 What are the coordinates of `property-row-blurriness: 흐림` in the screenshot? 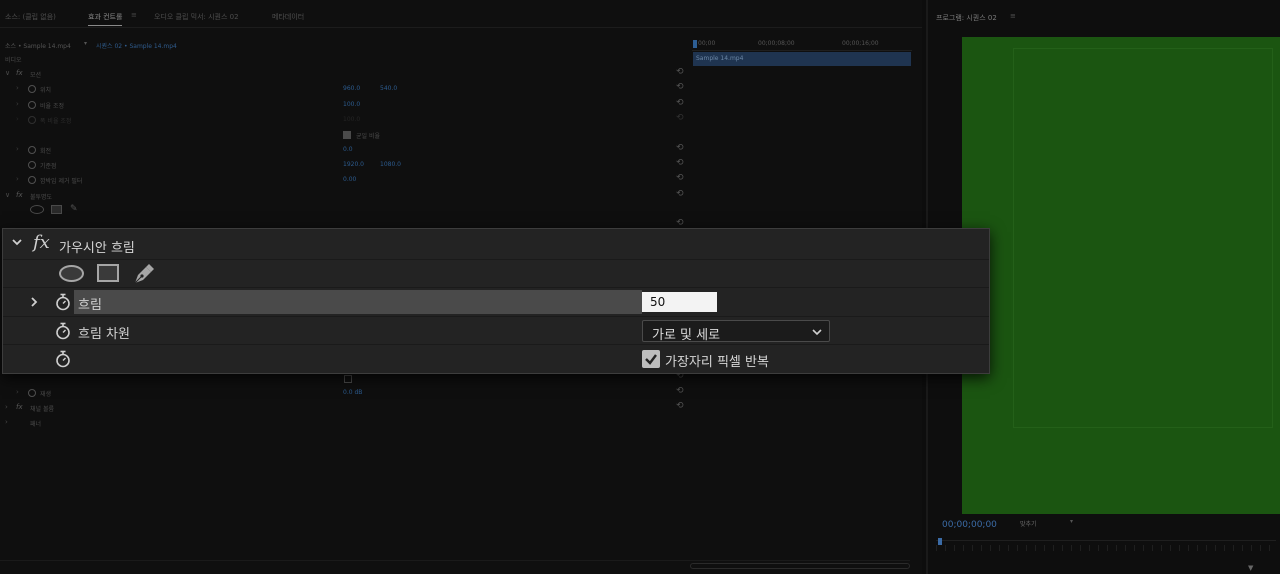 It's located at (496, 302).